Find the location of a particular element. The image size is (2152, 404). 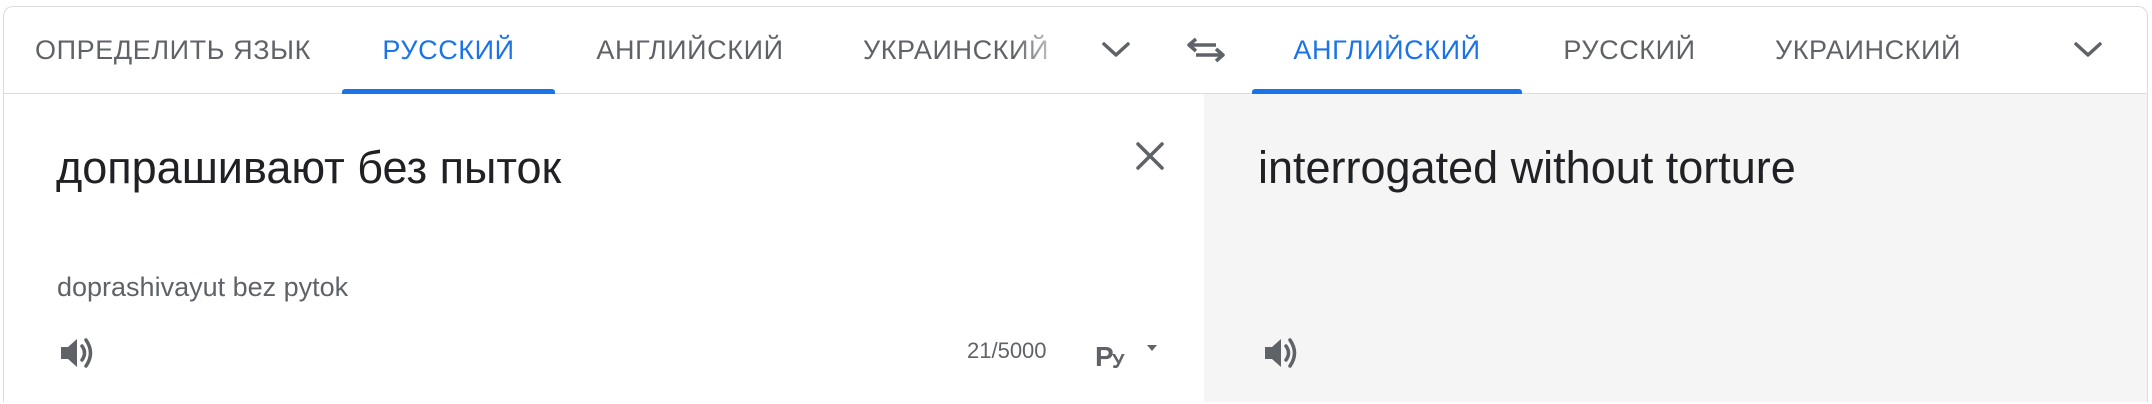

tab-target-english: АНГЛИЙСКИЙ is located at coordinates (1387, 50).